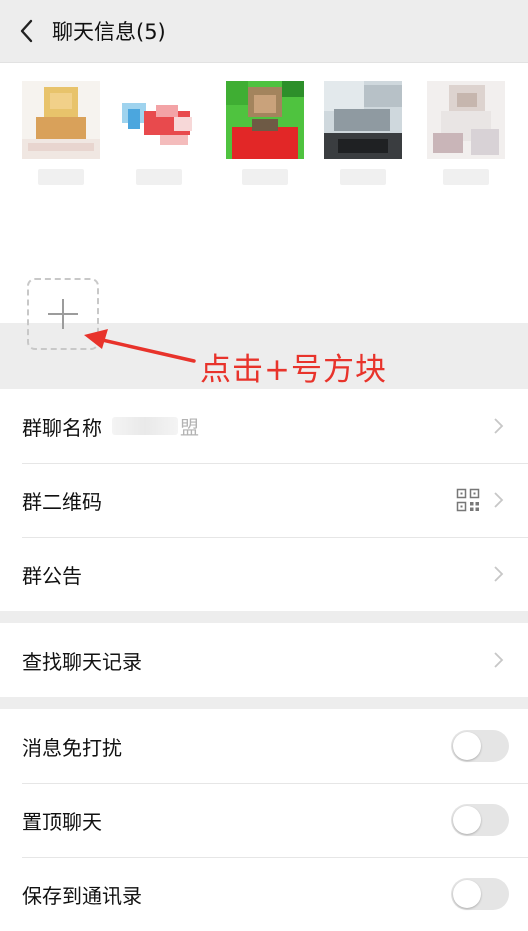 The height and width of the screenshot is (931, 528). Describe the element at coordinates (293, 370) in the screenshot. I see `annotation-label: 点击+号方块` at that location.